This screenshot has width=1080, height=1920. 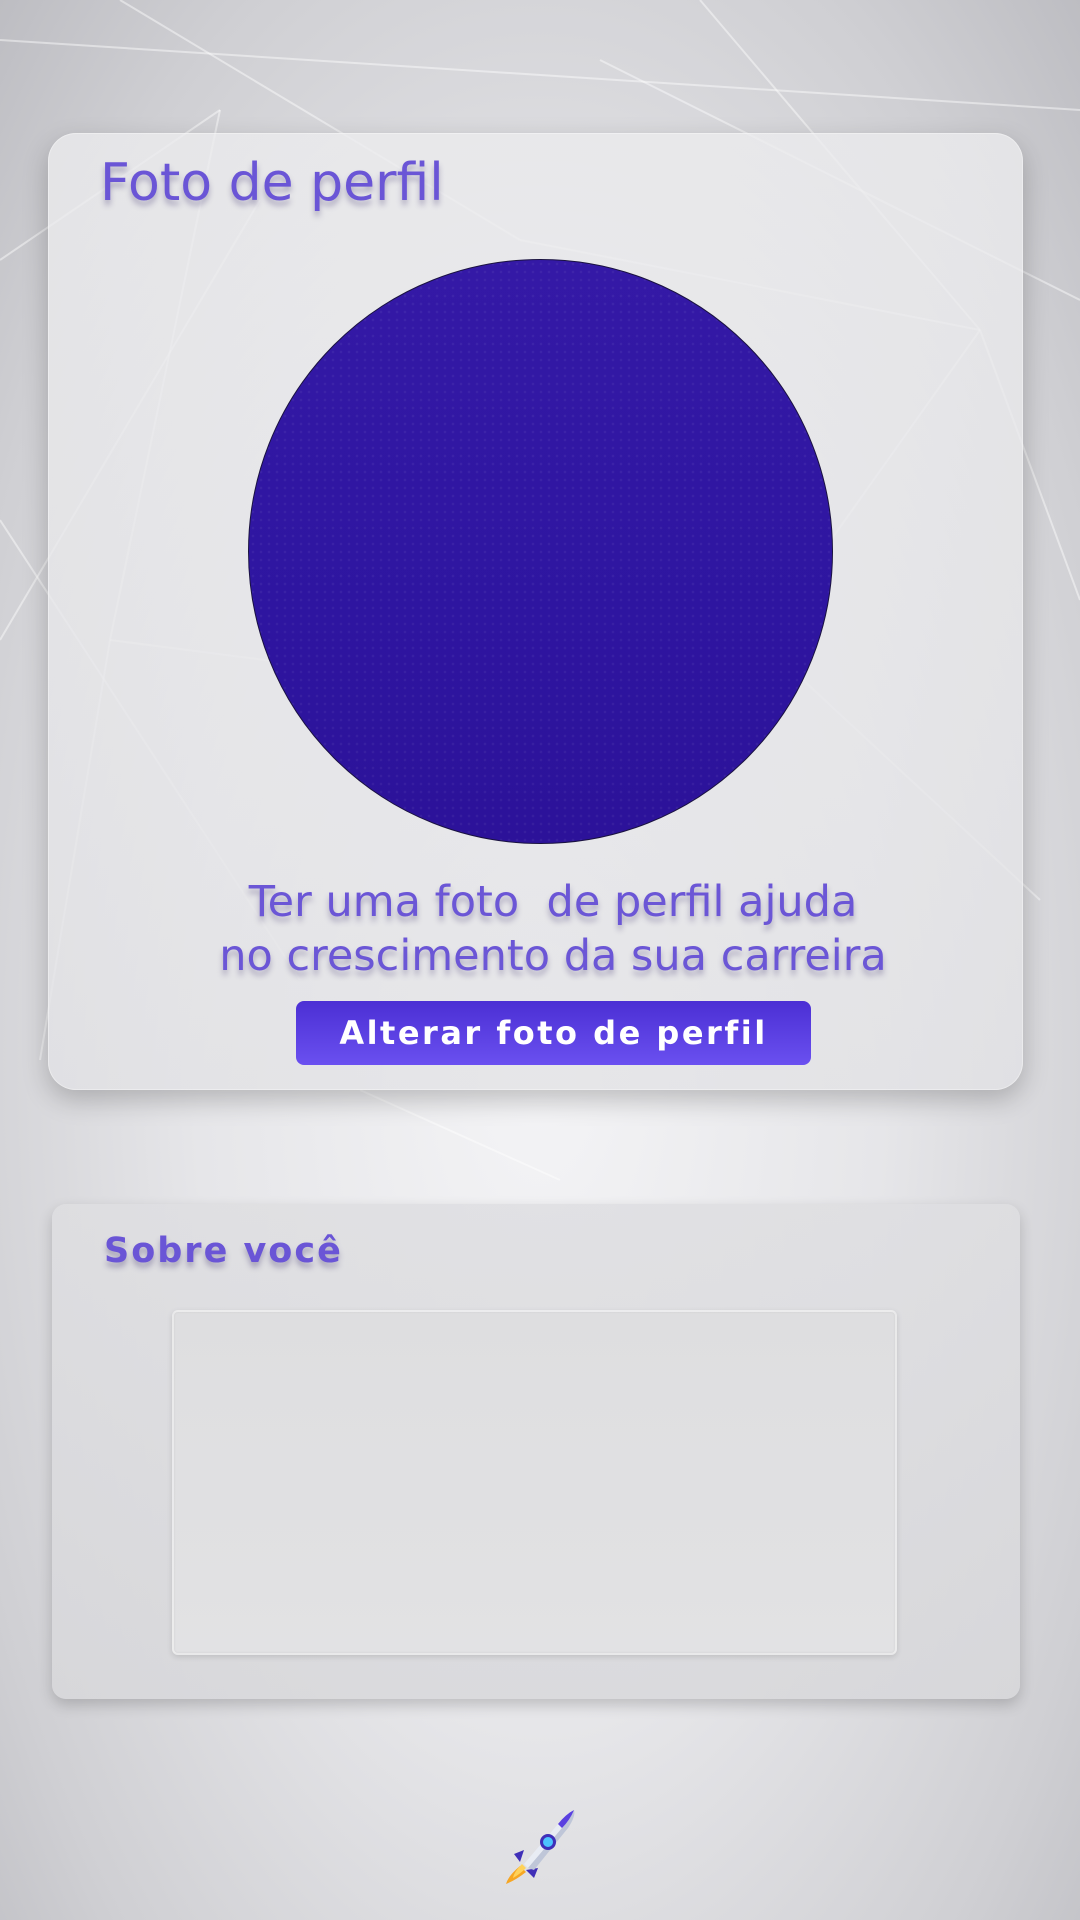 What do you see at coordinates (540, 1846) in the screenshot?
I see `rocket-icon` at bounding box center [540, 1846].